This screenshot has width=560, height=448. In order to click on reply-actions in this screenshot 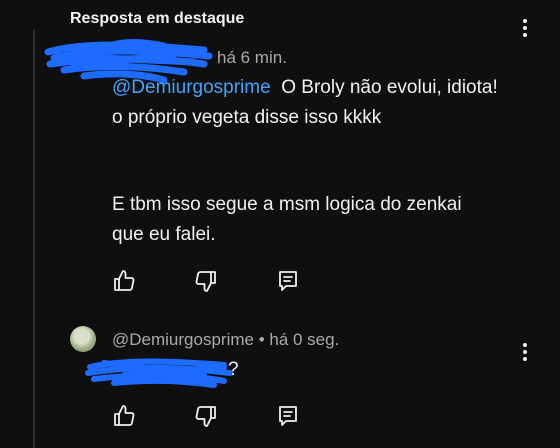, I will do `click(206, 416)`.